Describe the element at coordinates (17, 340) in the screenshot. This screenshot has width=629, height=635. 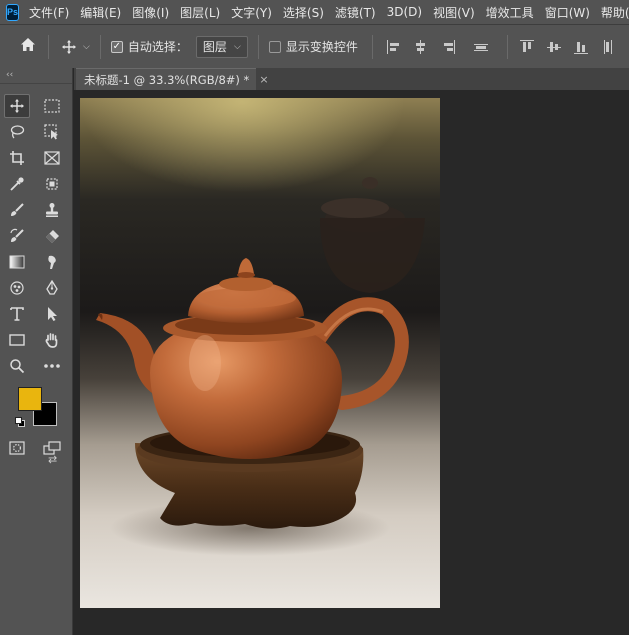
I see `rectangle-icon` at that location.